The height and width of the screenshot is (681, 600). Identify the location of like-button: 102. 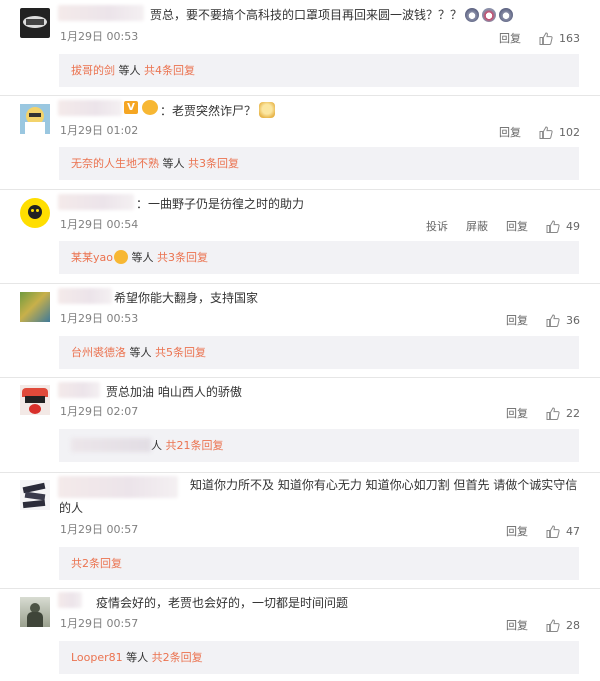
(559, 132).